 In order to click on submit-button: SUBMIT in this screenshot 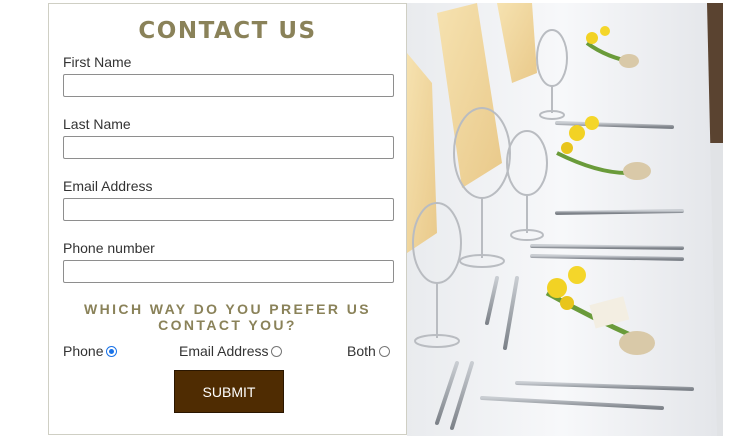, I will do `click(229, 391)`.